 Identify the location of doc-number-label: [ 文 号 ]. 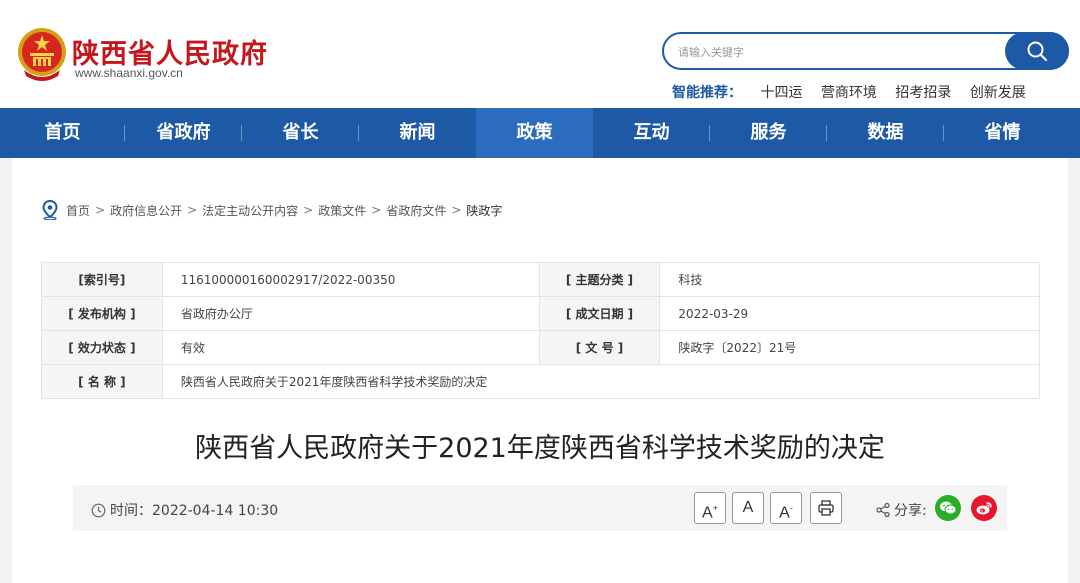
(599, 347).